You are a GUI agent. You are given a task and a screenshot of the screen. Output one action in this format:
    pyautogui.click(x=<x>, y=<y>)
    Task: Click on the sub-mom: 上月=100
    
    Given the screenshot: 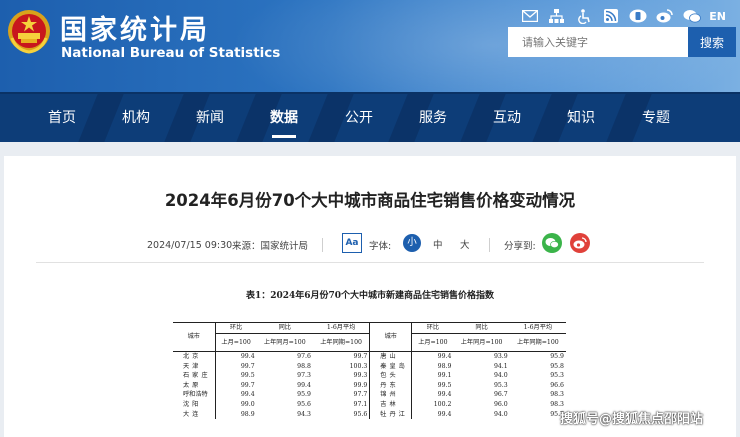 What is the action you would take?
    pyautogui.click(x=236, y=342)
    